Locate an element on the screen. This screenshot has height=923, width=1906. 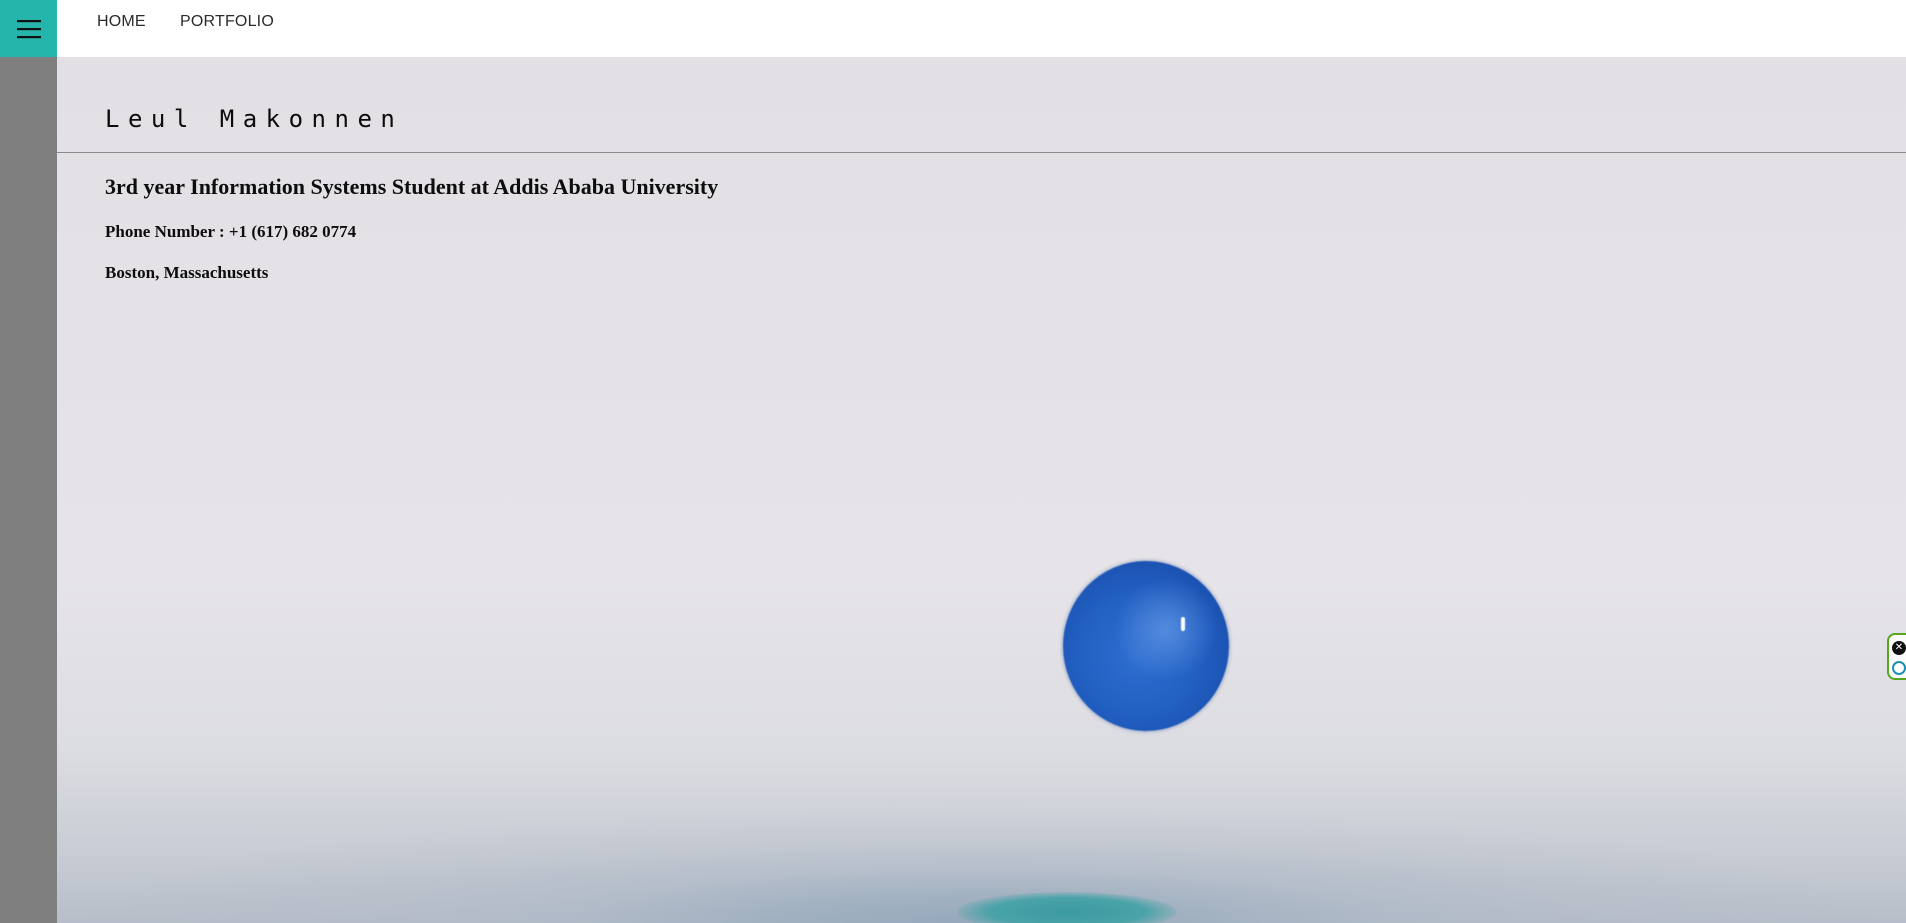
title-divider is located at coordinates (981, 152).